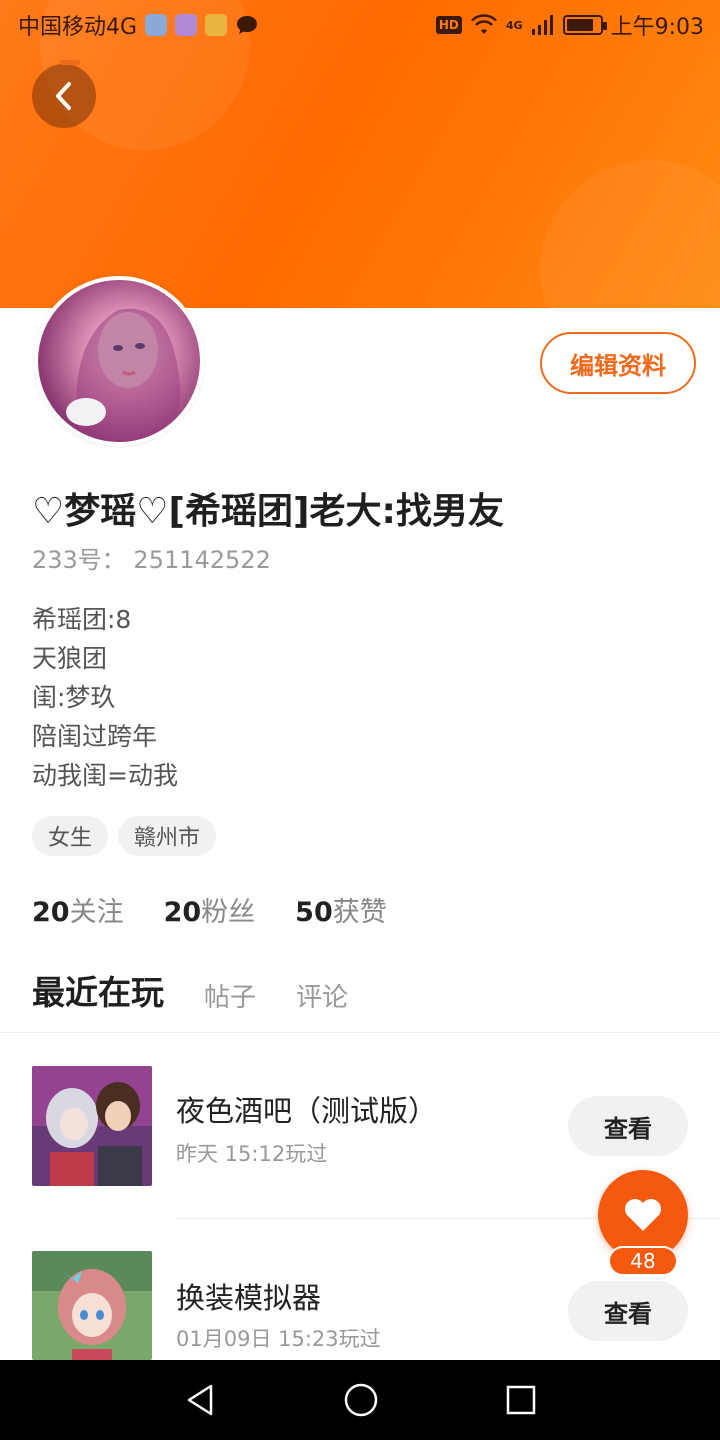 Image resolution: width=720 pixels, height=1440 pixels. Describe the element at coordinates (630, 234) in the screenshot. I see `header-decoration` at that location.